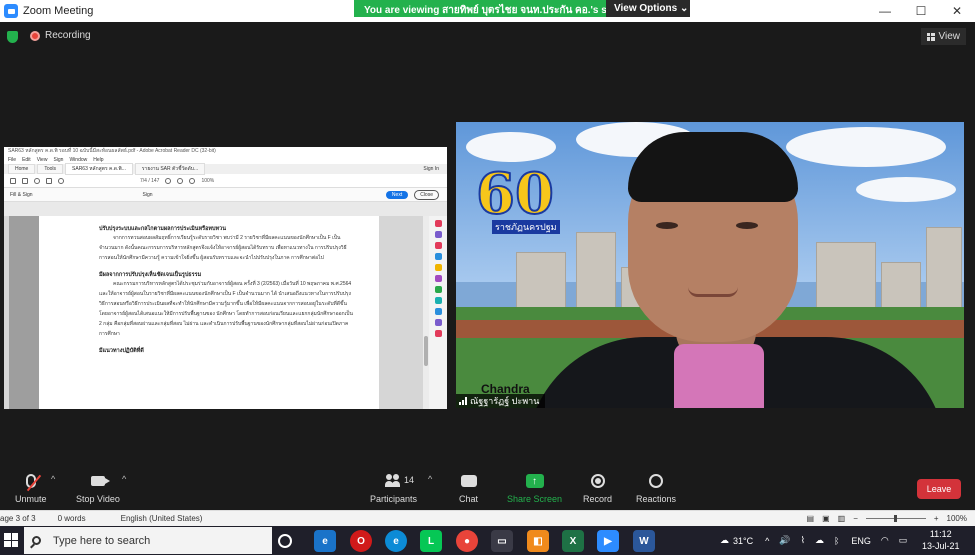  Describe the element at coordinates (285, 541) in the screenshot. I see `task-view-icon` at that location.